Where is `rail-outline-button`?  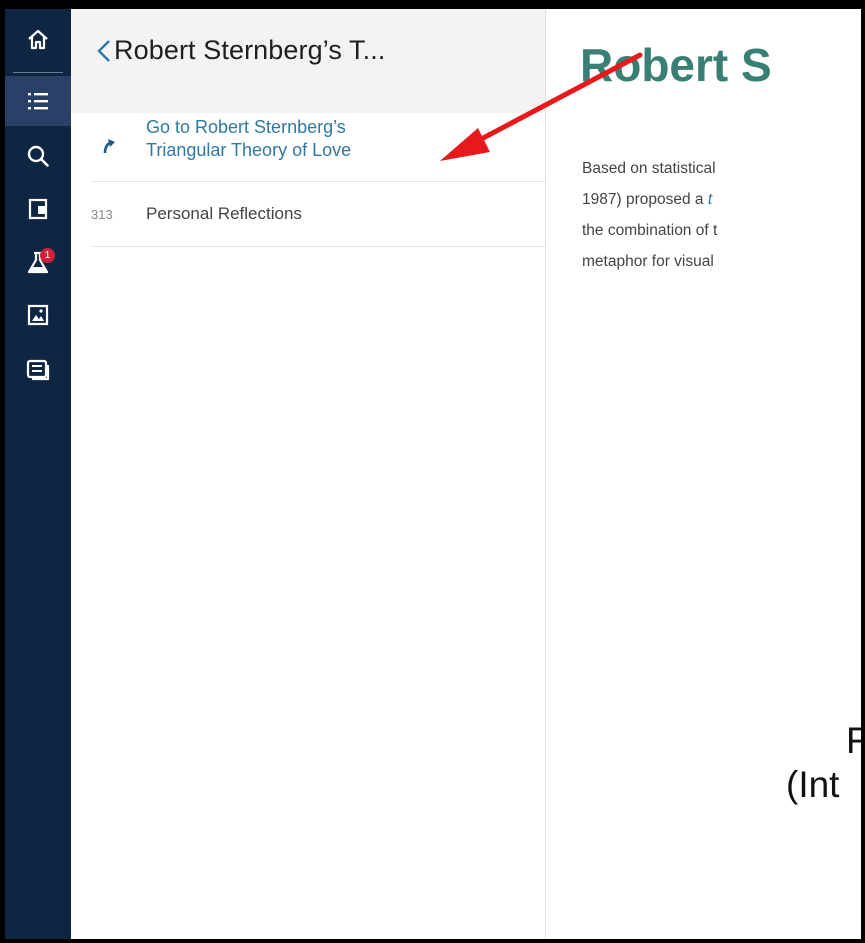
rail-outline-button is located at coordinates (38, 101).